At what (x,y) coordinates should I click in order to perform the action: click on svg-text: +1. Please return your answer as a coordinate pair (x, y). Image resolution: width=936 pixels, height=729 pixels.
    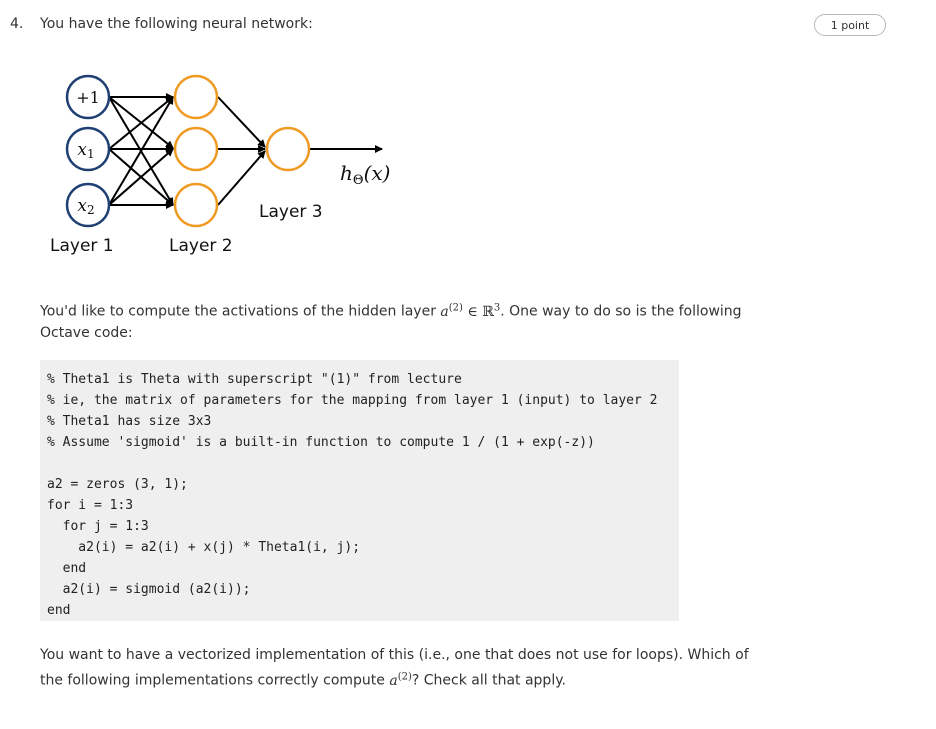
    Looking at the image, I should click on (88, 97).